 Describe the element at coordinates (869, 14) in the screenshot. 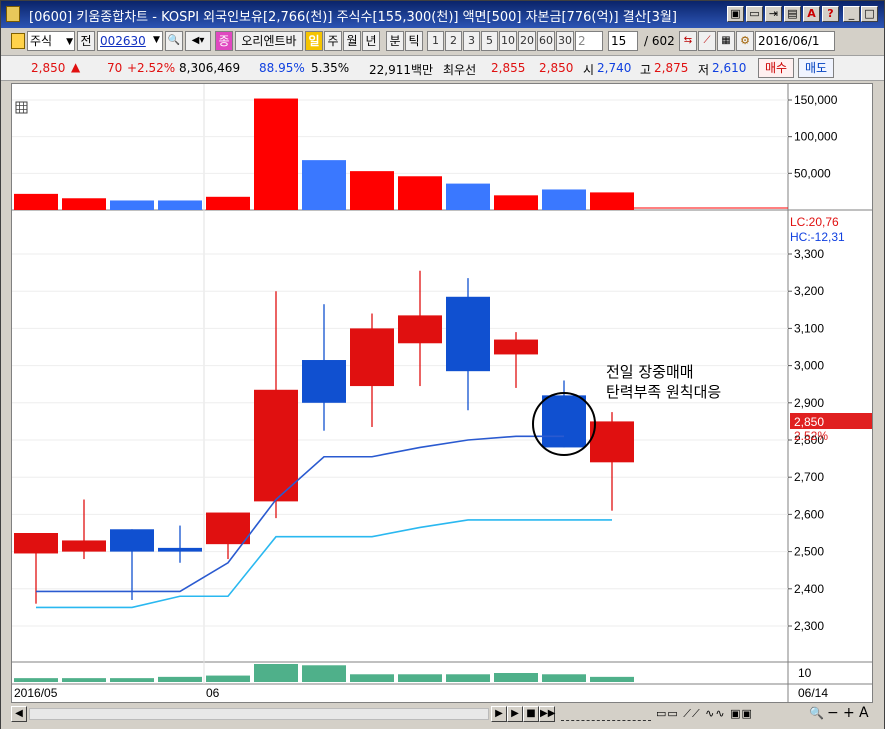

I see `maximize-button: □` at that location.